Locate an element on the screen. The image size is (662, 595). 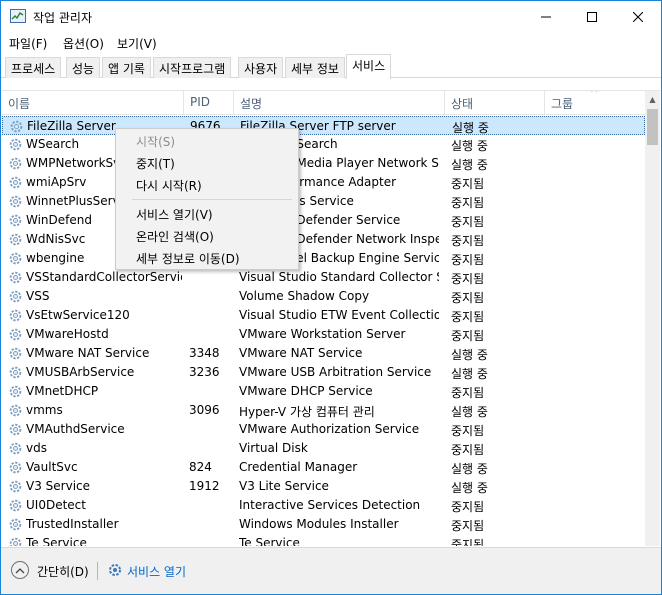
tab-startup: 시작프로그램 is located at coordinates (192, 67).